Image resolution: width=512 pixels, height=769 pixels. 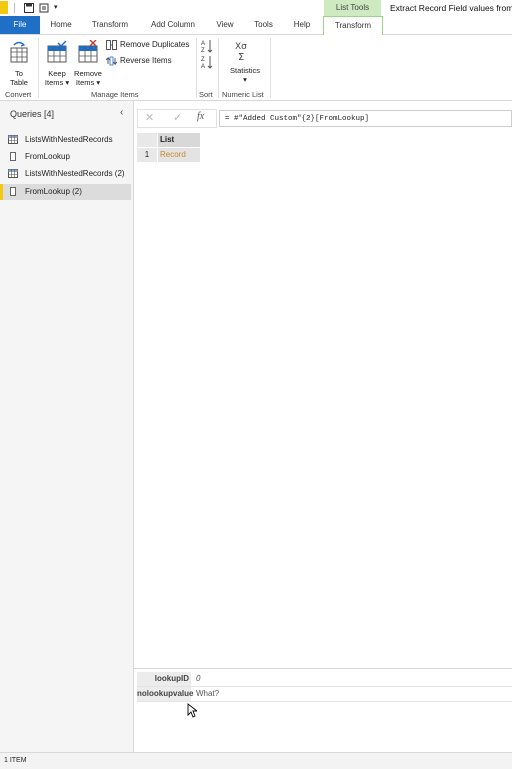 What do you see at coordinates (245, 79) in the screenshot?
I see `statistics-dropdown-icon: ▾` at bounding box center [245, 79].